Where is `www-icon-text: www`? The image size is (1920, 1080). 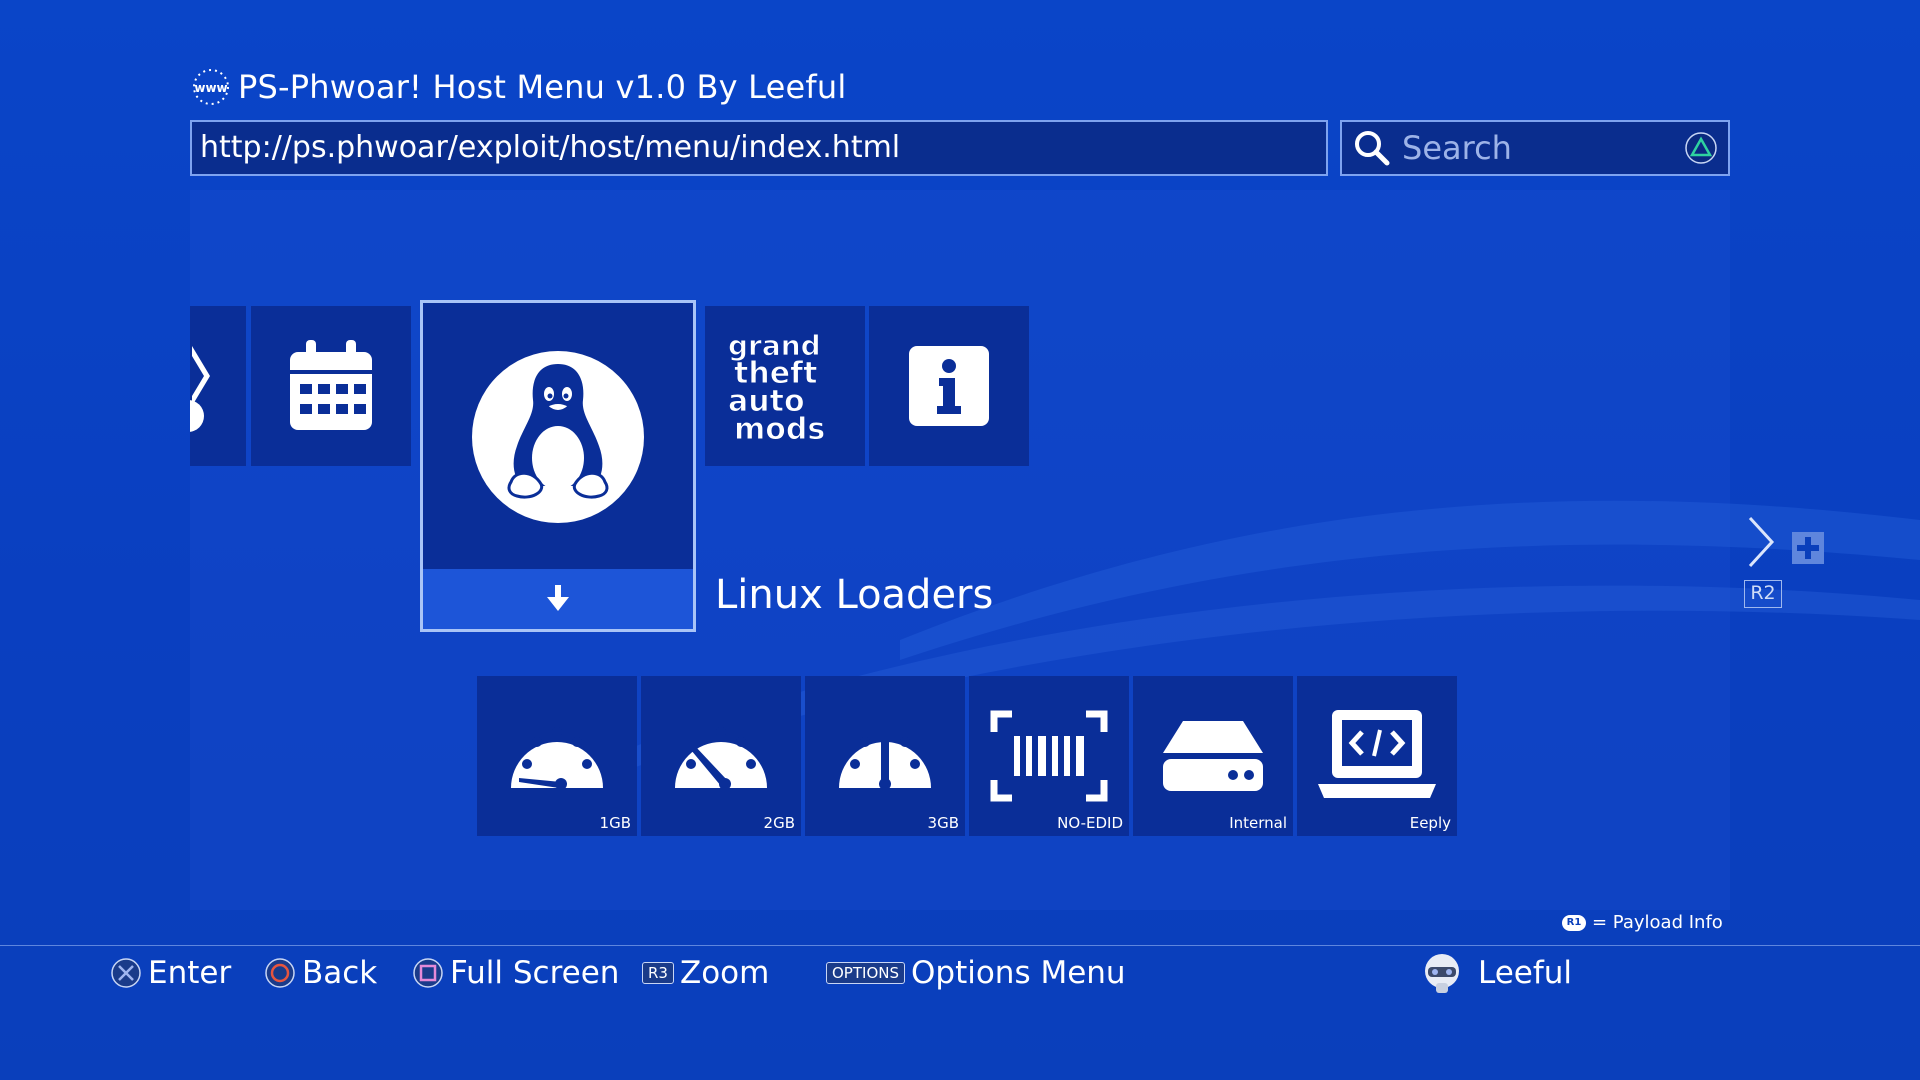 www-icon-text: www is located at coordinates (210, 88).